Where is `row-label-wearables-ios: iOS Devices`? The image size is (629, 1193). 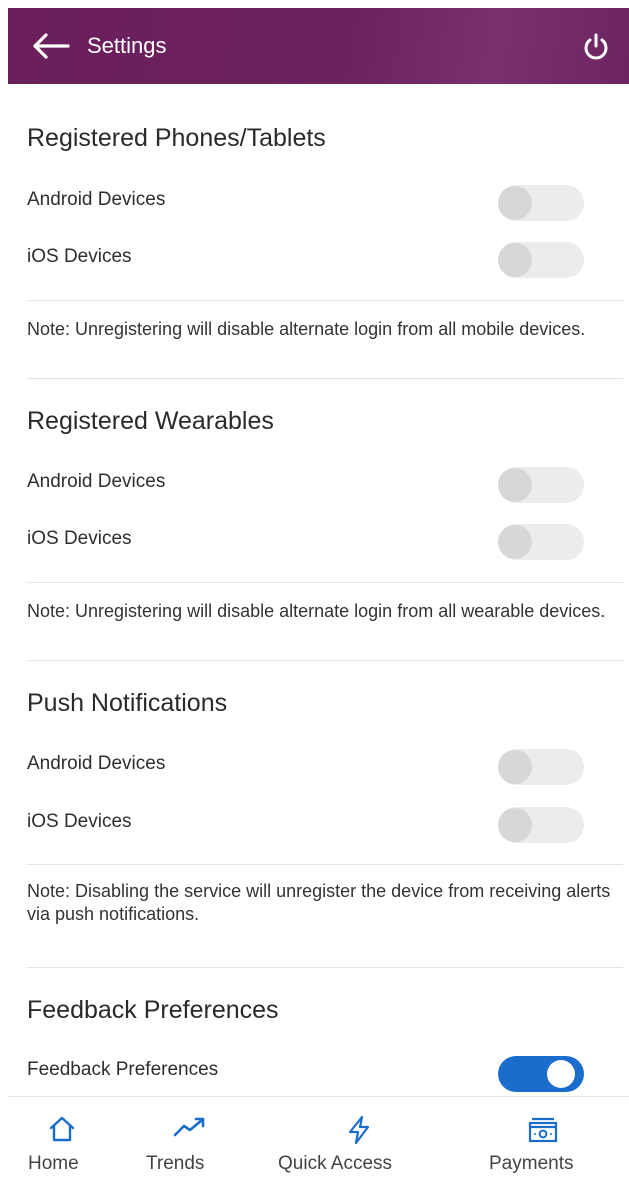
row-label-wearables-ios: iOS Devices is located at coordinates (79, 538).